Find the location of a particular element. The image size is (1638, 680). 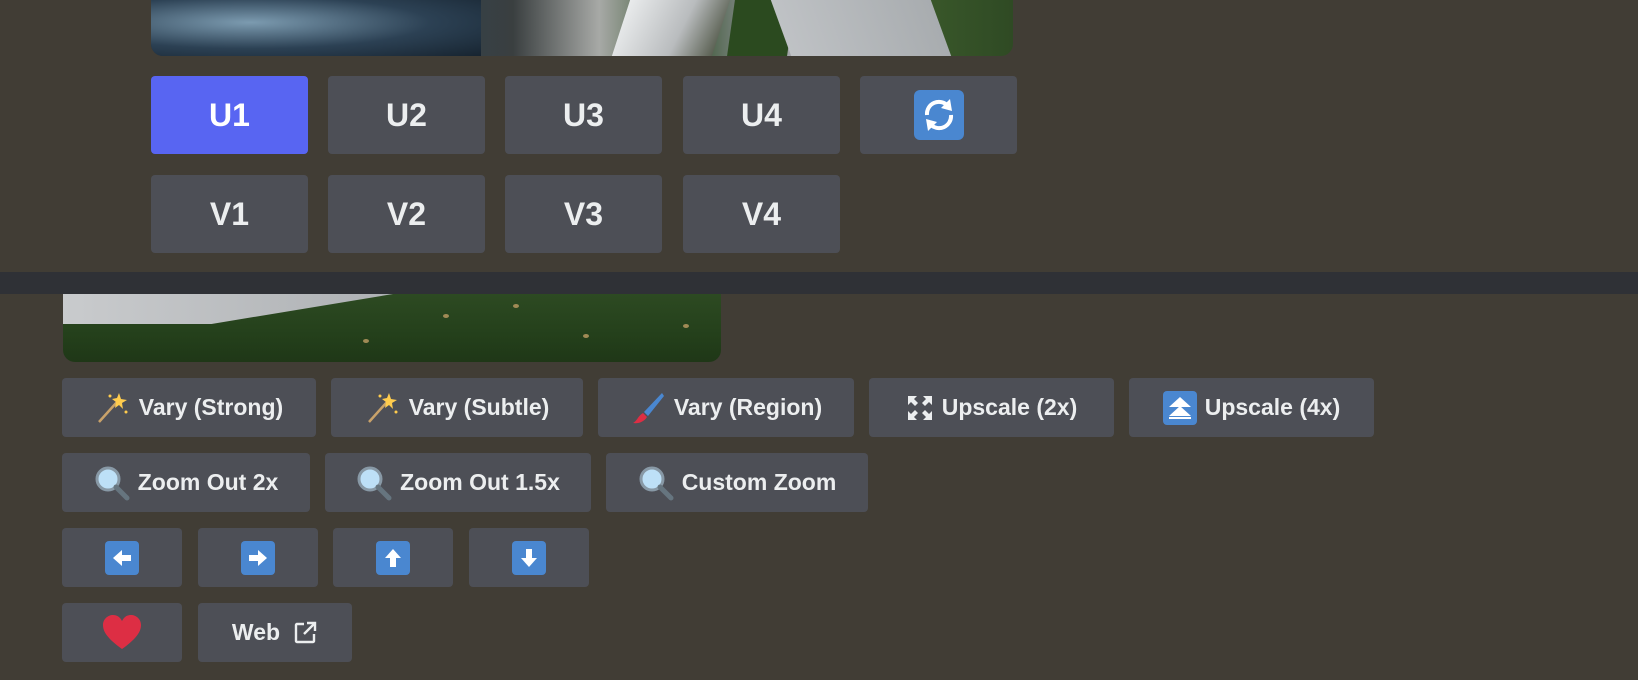

button-label: Zoom Out 1.5x is located at coordinates (480, 482).